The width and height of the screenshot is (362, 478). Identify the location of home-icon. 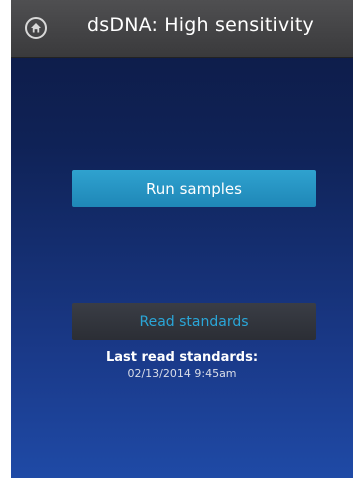
(36, 28).